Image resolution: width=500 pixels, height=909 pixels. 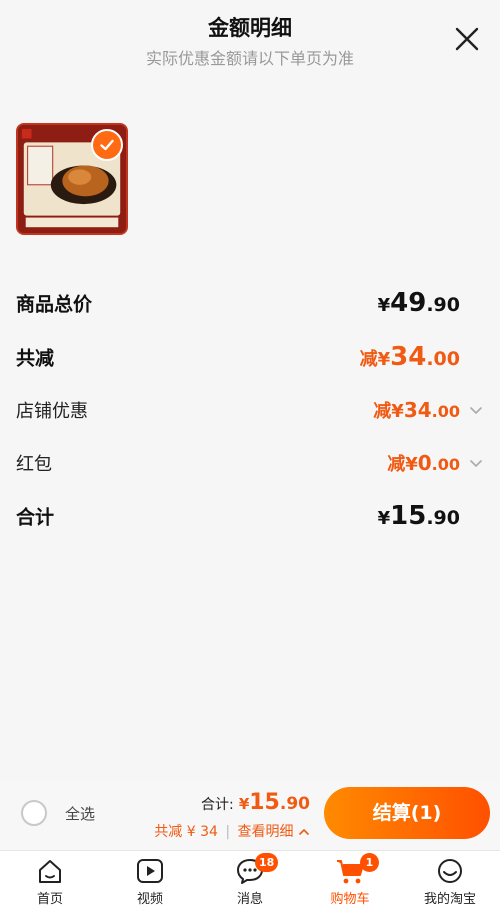 I want to click on close-icon, so click(x=467, y=39).